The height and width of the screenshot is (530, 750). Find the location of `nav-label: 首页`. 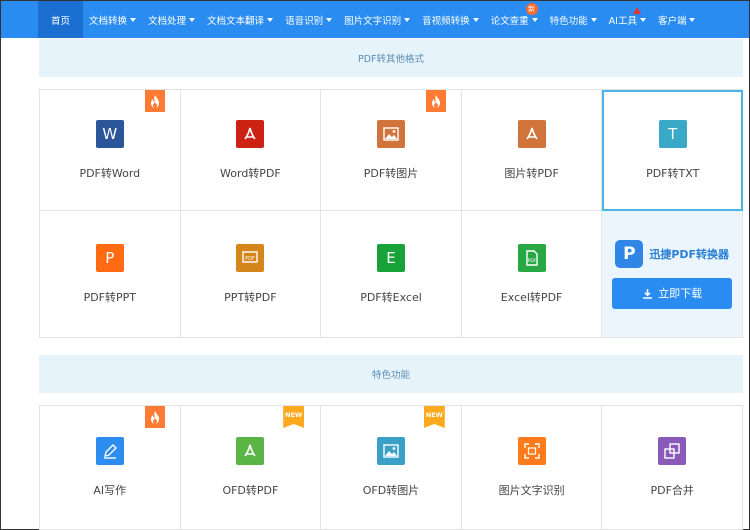

nav-label: 首页 is located at coordinates (61, 21).